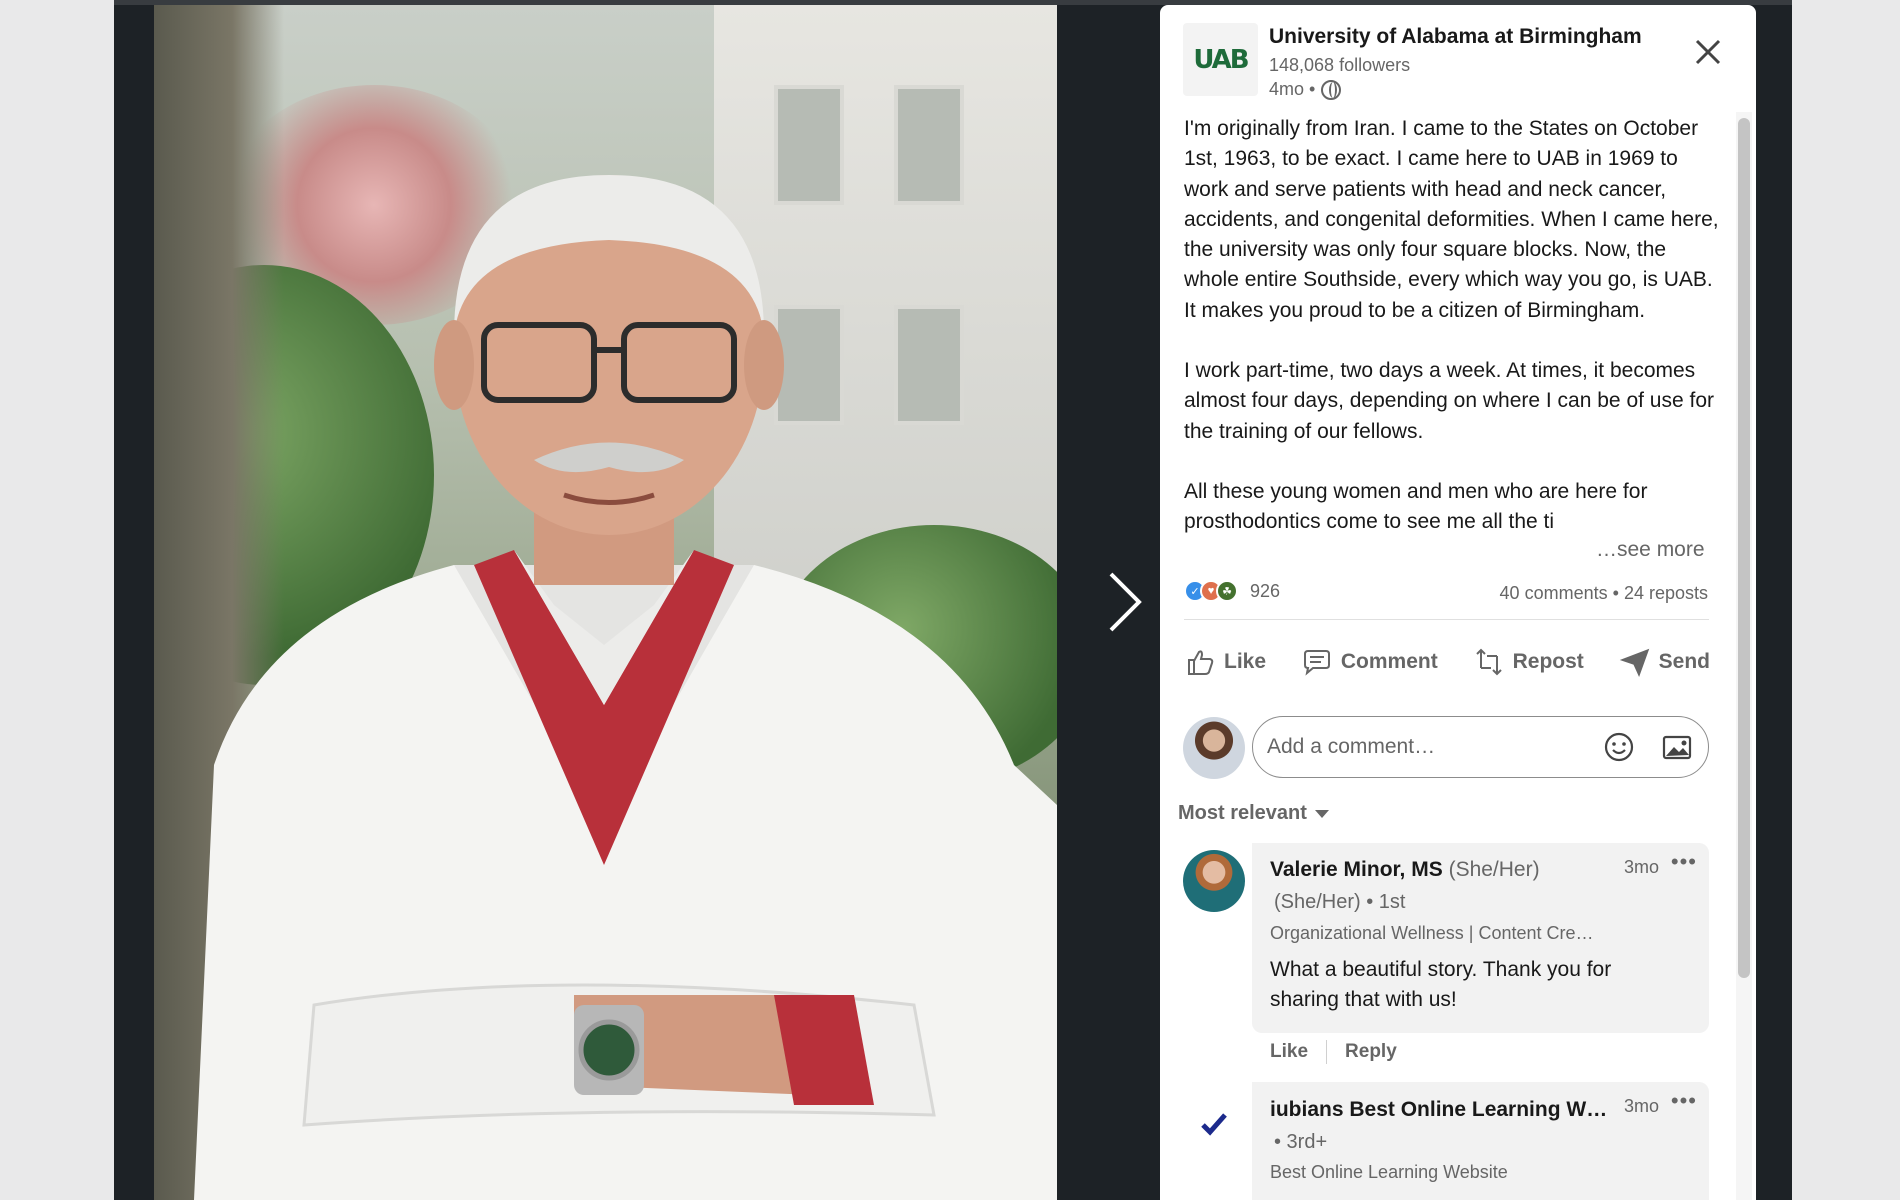  I want to click on engagement-counts: 40 comments • 24 reposts, so click(1604, 593).